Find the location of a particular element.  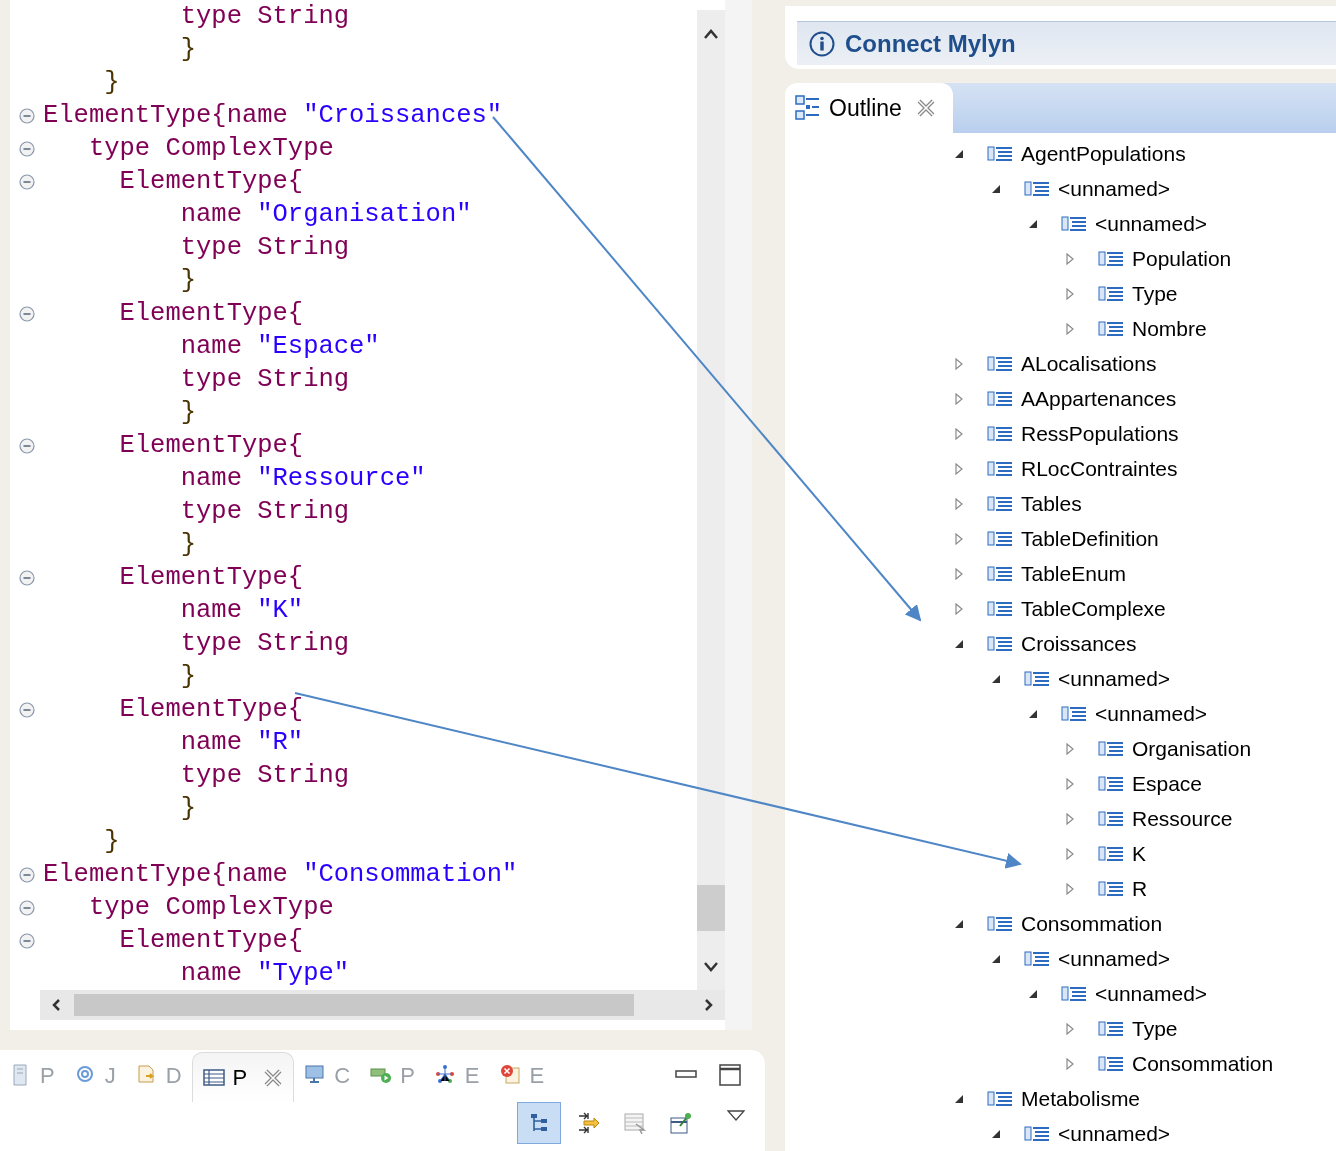

info-icon is located at coordinates (822, 43).